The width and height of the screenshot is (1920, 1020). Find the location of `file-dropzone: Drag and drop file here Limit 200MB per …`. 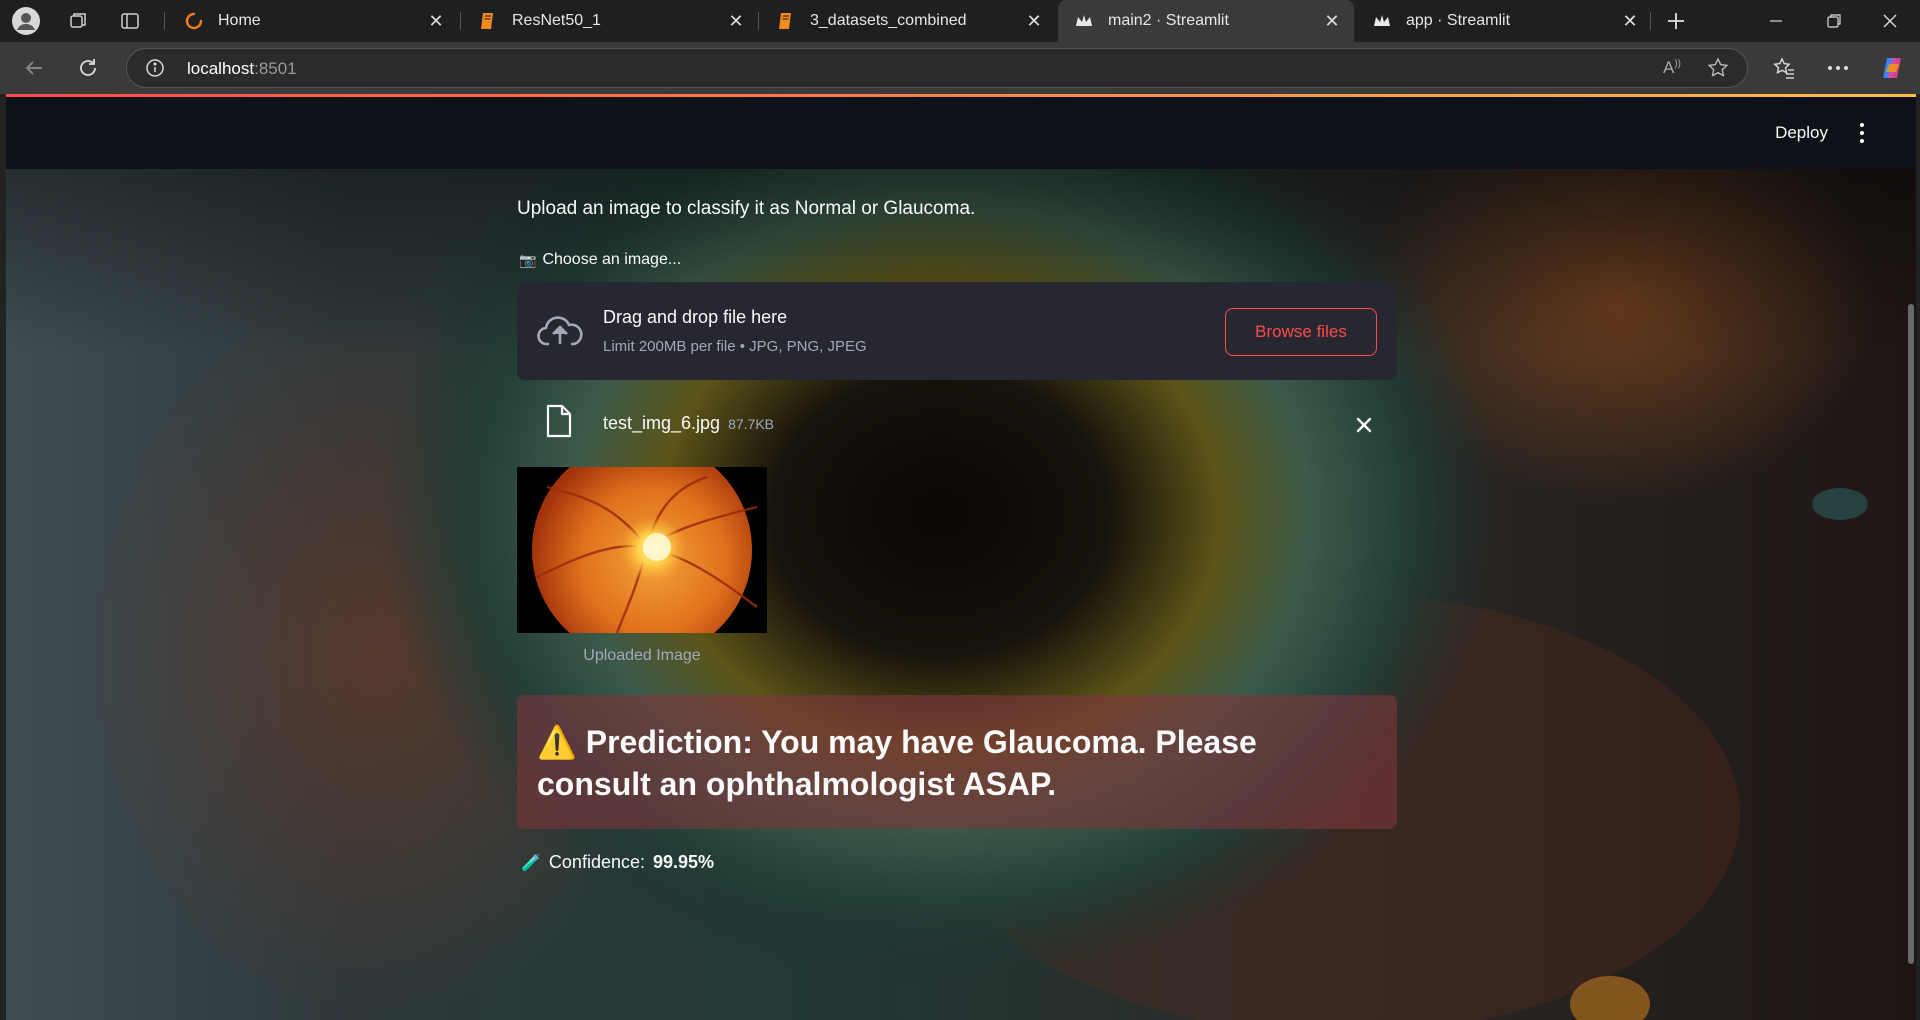

file-dropzone: Drag and drop file here Limit 200MB per … is located at coordinates (957, 331).